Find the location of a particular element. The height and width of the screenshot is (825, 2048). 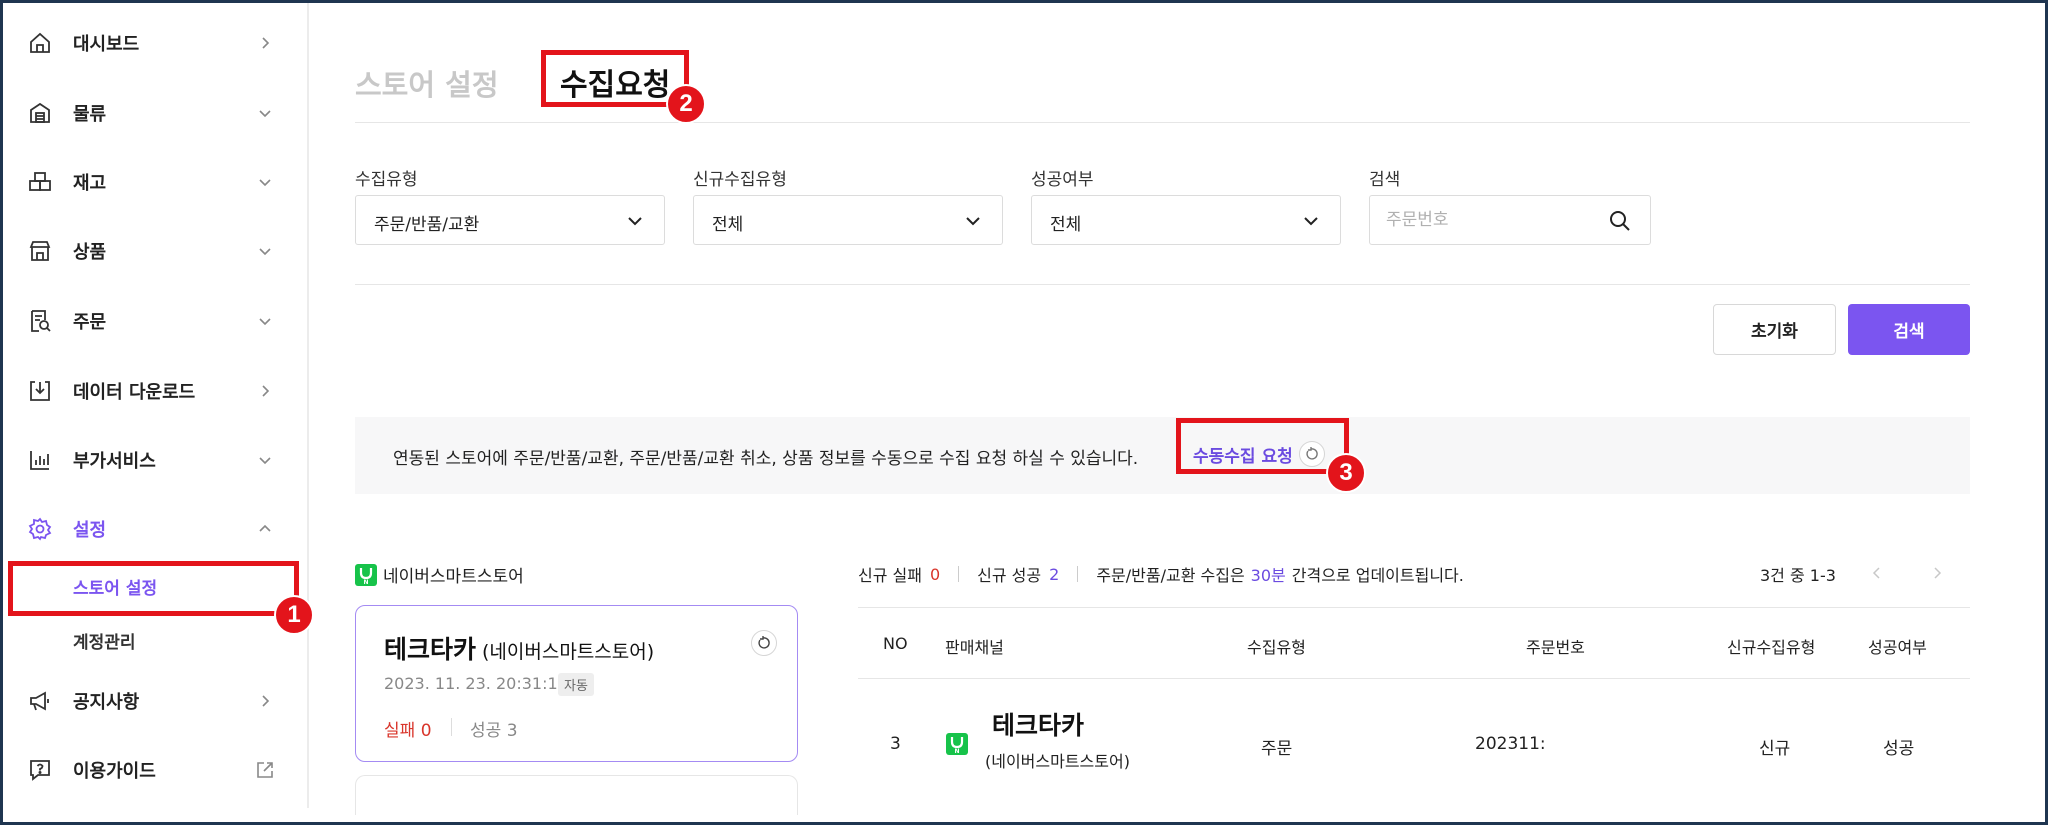

store-fail-count: 실패 0 is located at coordinates (408, 728).